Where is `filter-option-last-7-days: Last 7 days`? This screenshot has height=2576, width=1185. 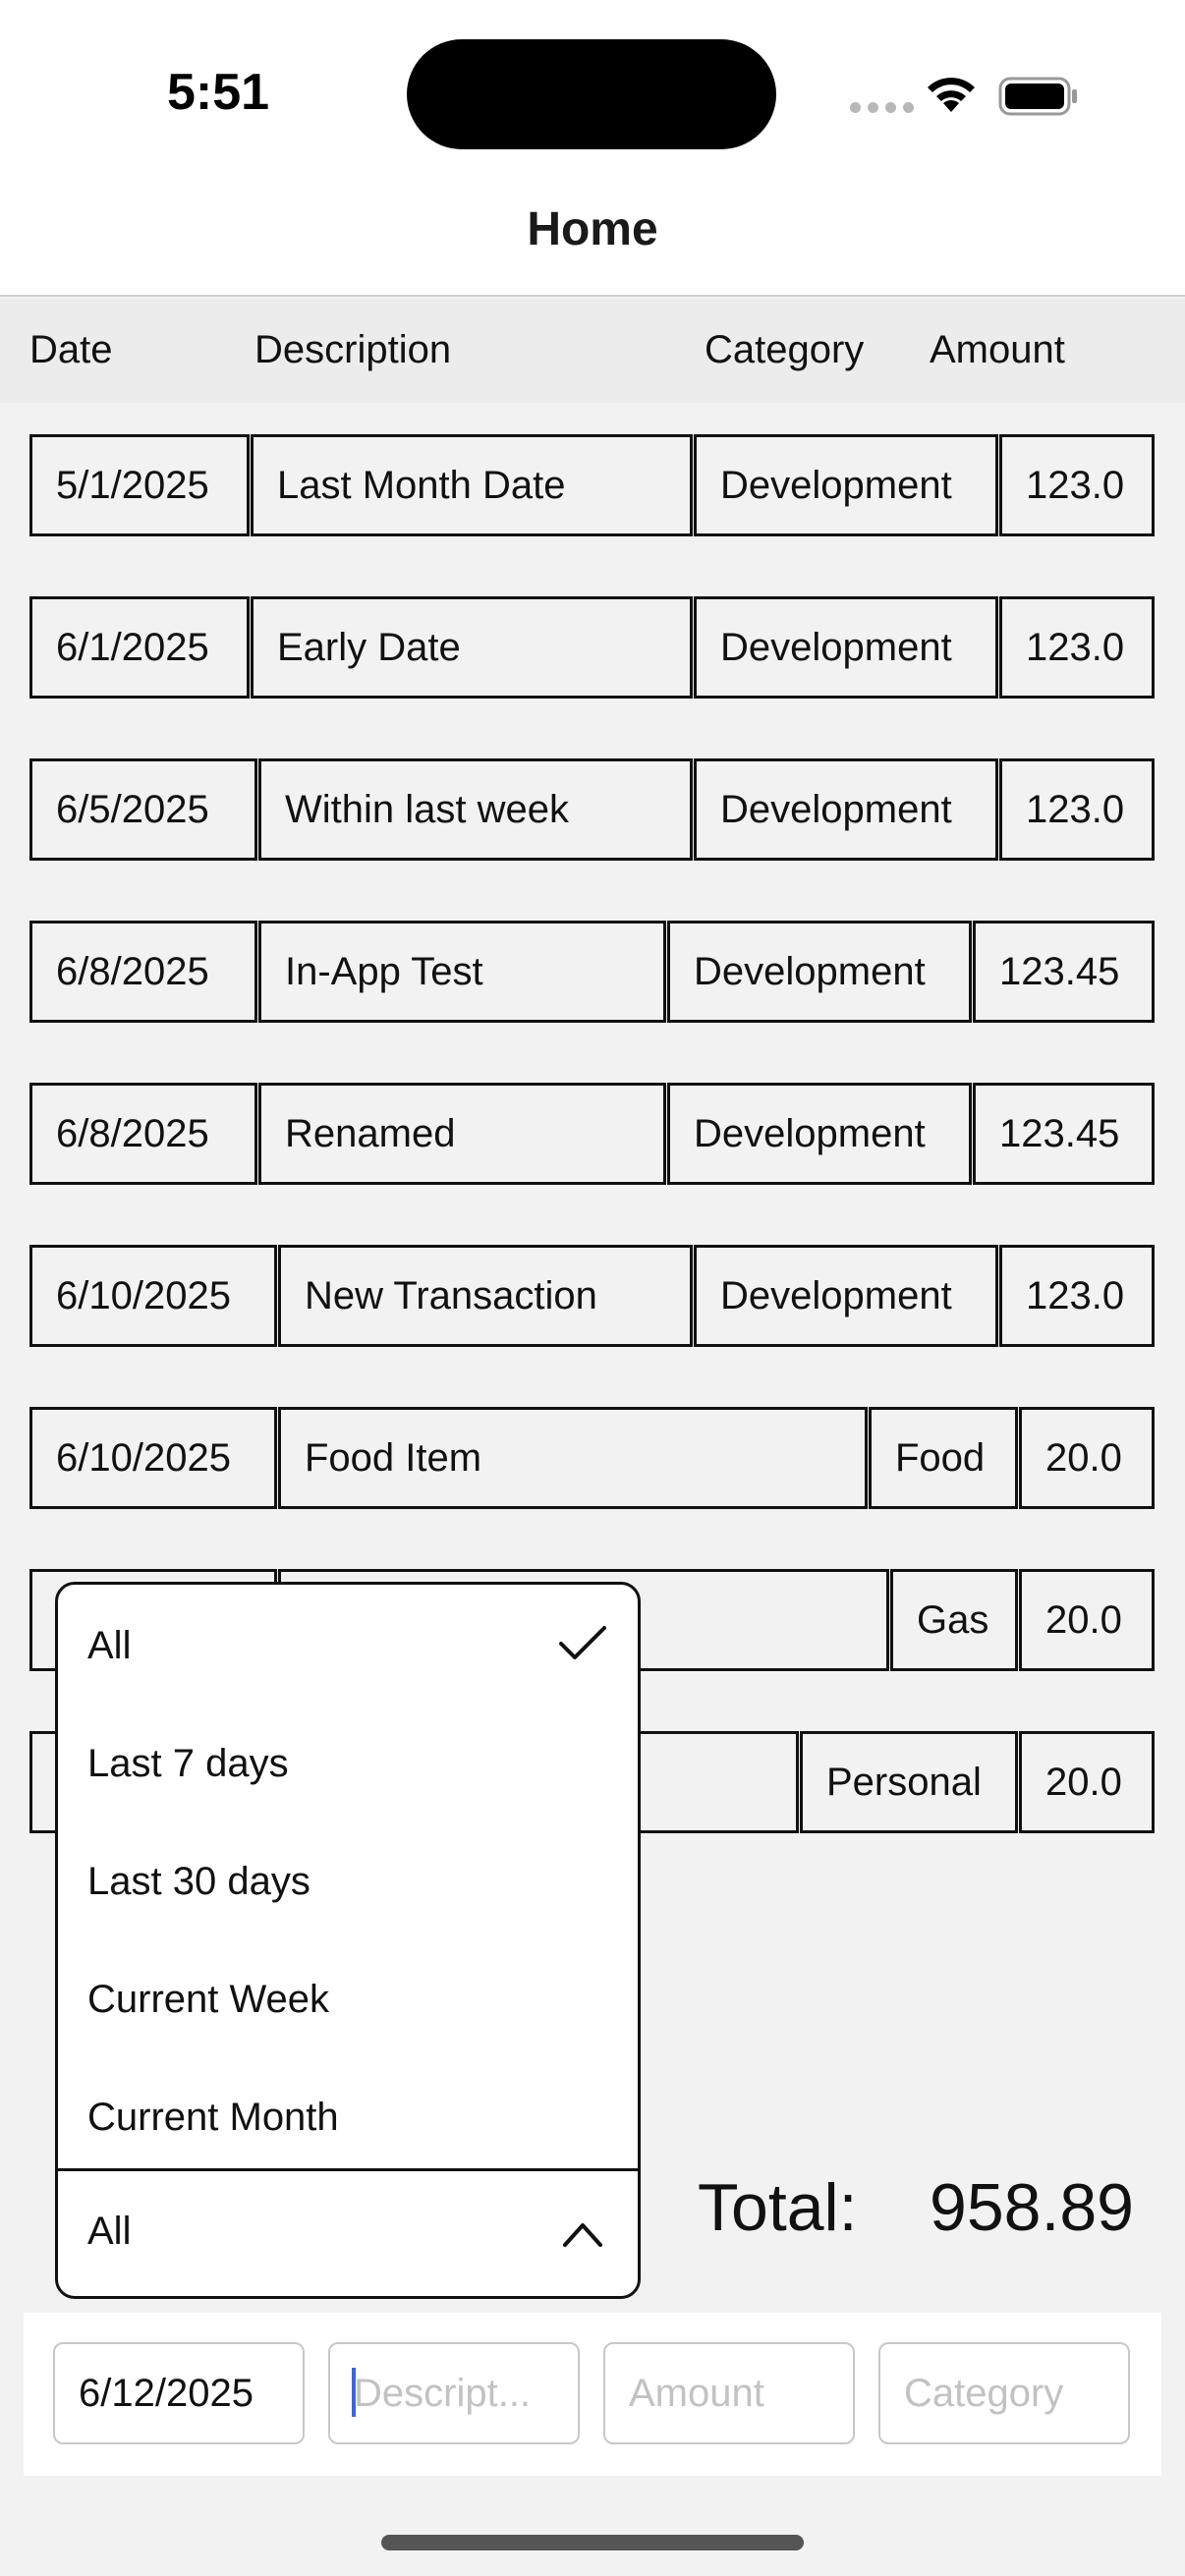 filter-option-last-7-days: Last 7 days is located at coordinates (188, 1764).